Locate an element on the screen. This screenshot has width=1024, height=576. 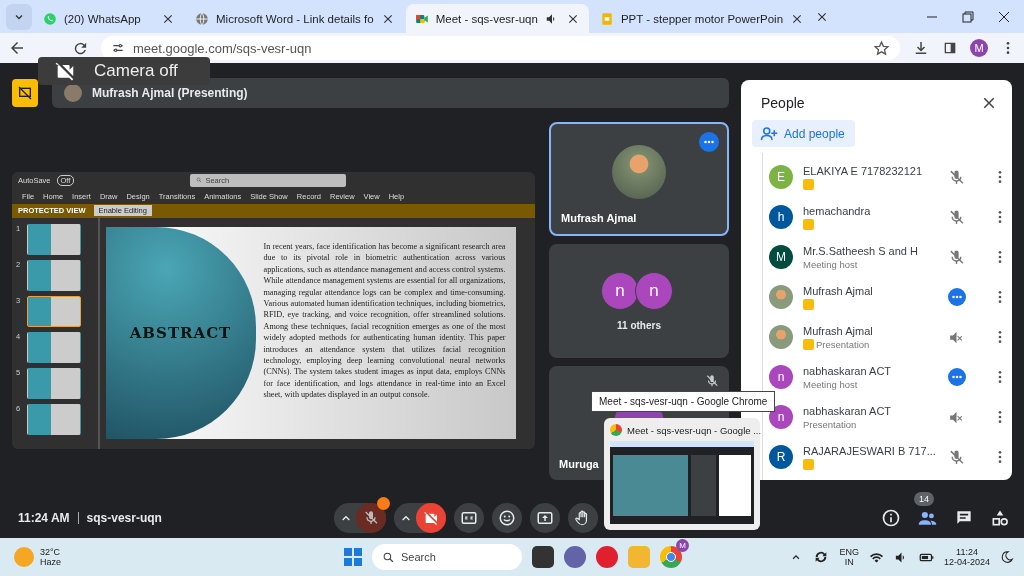
participant-name: ELAKIYA E 7178232121 is located at coordinates (863, 170).